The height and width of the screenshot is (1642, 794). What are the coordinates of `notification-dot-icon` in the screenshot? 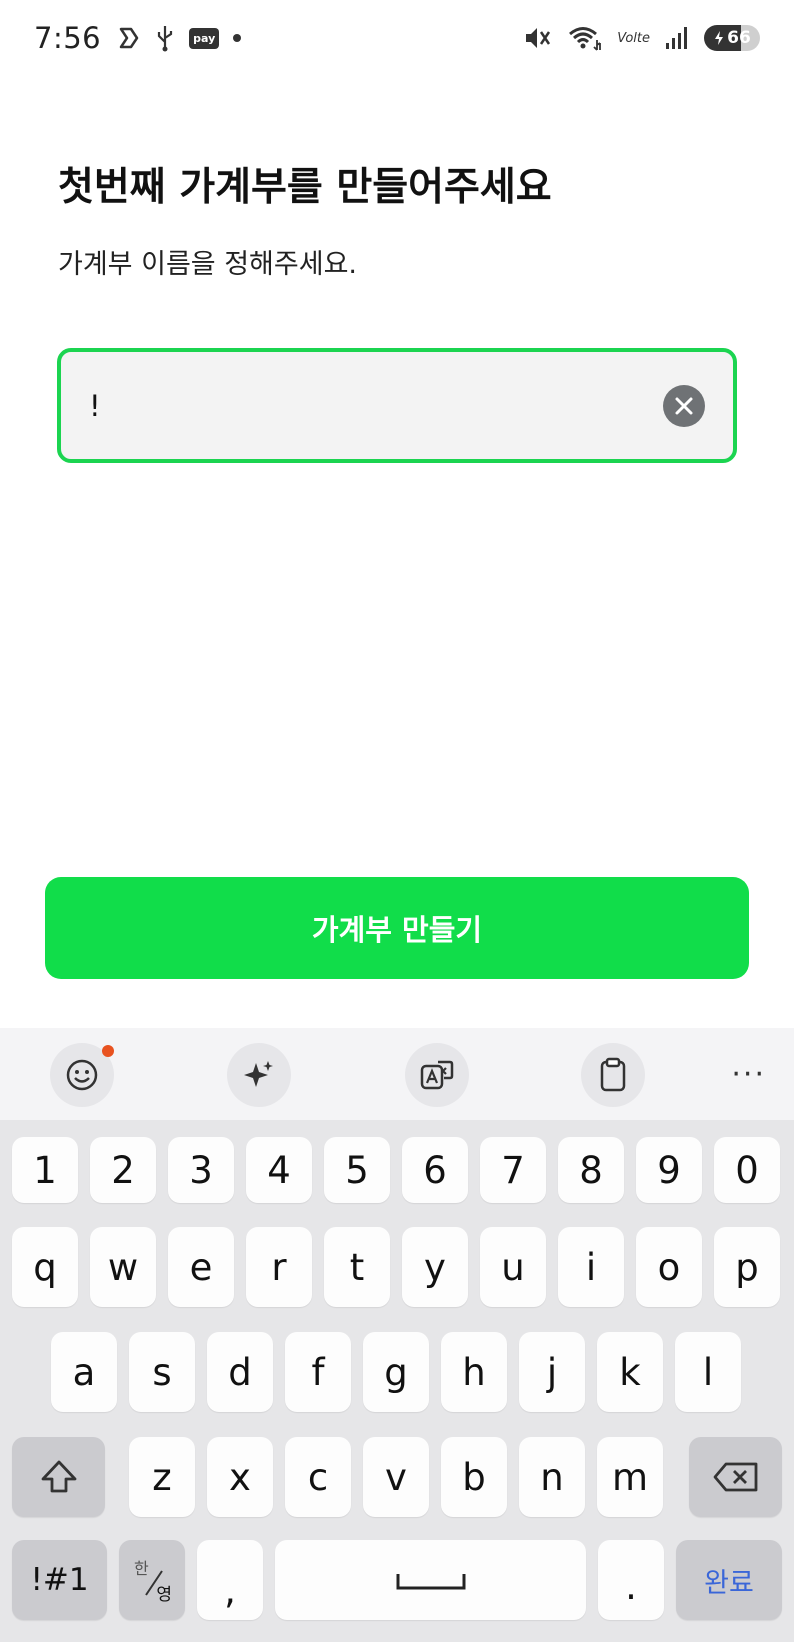 It's located at (237, 38).